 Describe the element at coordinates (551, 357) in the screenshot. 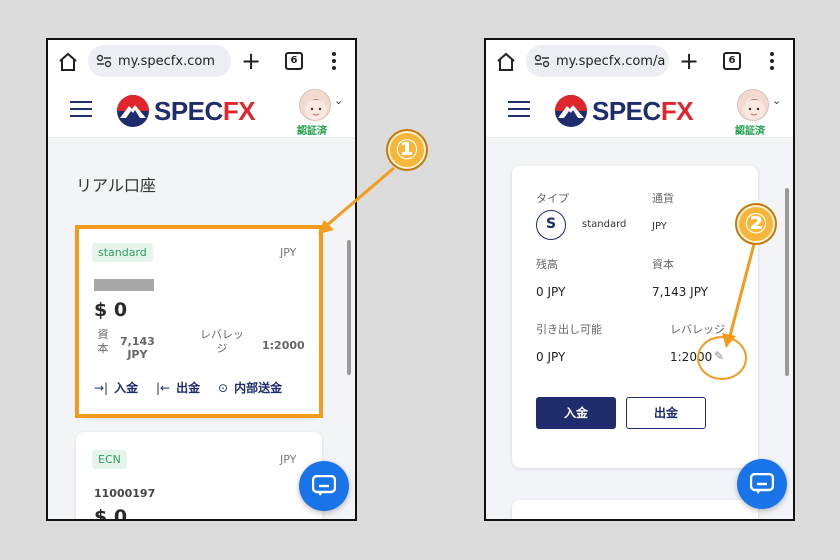

I see `withdrawable-value: 0 JPY` at that location.